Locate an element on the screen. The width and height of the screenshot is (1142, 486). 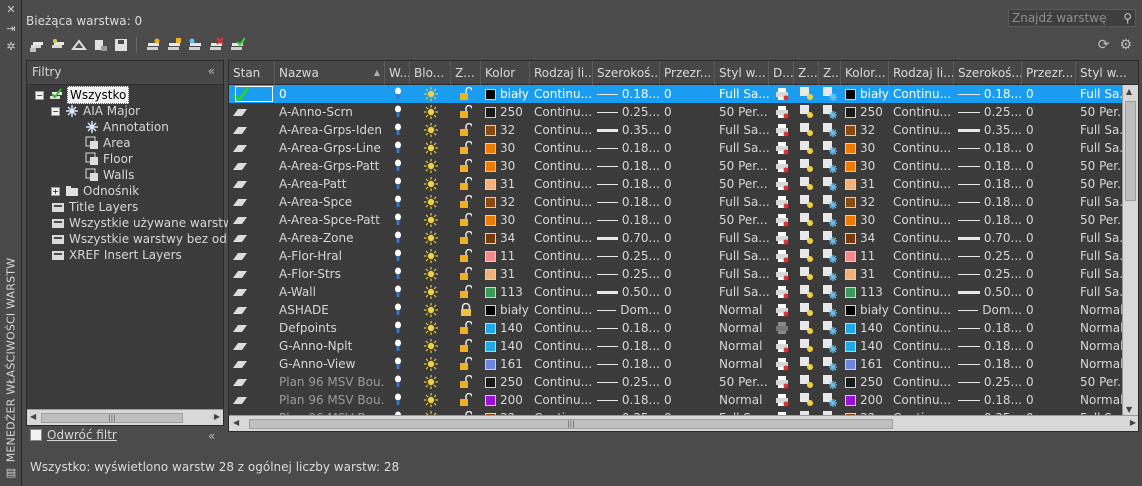
filter-tree-node: XREF Insert Layers is located at coordinates (116, 255).